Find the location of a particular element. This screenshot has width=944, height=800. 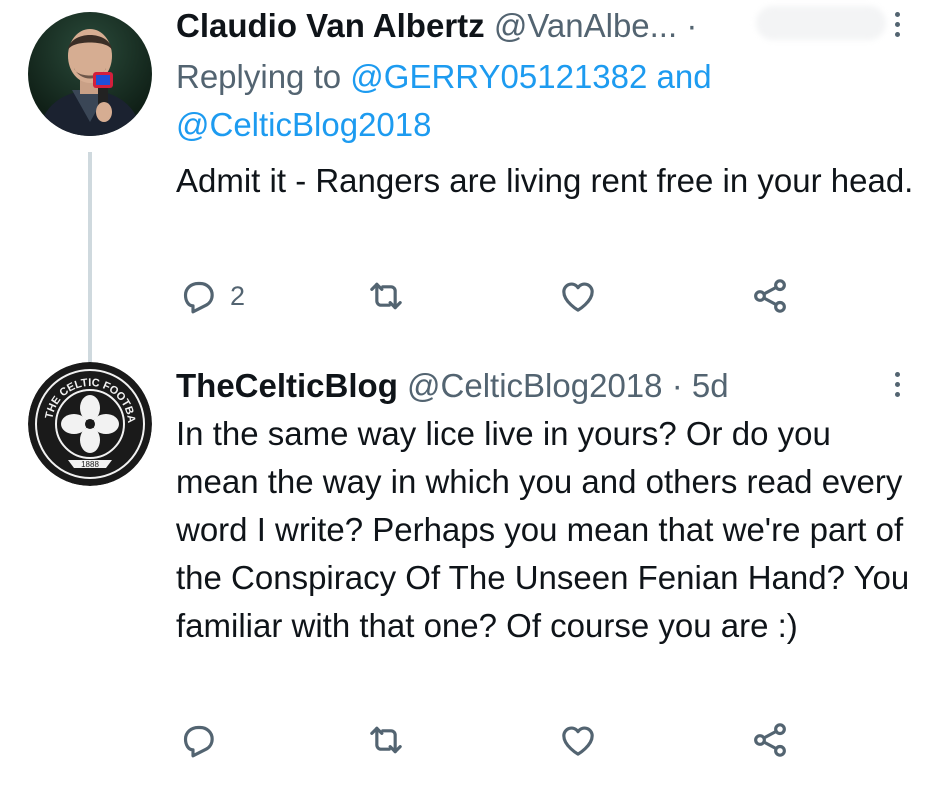

tweet-actions: 2 is located at coordinates (496, 296).